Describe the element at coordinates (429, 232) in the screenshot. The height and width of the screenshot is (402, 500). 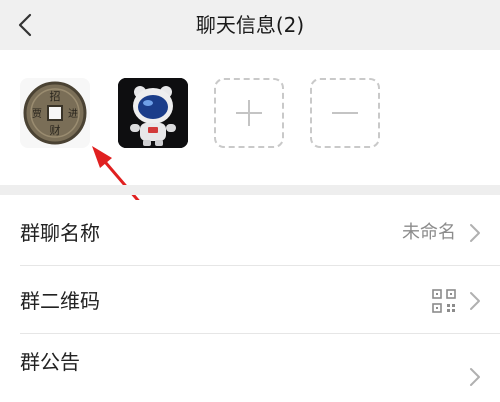
I see `group-name-value: 未命名` at that location.